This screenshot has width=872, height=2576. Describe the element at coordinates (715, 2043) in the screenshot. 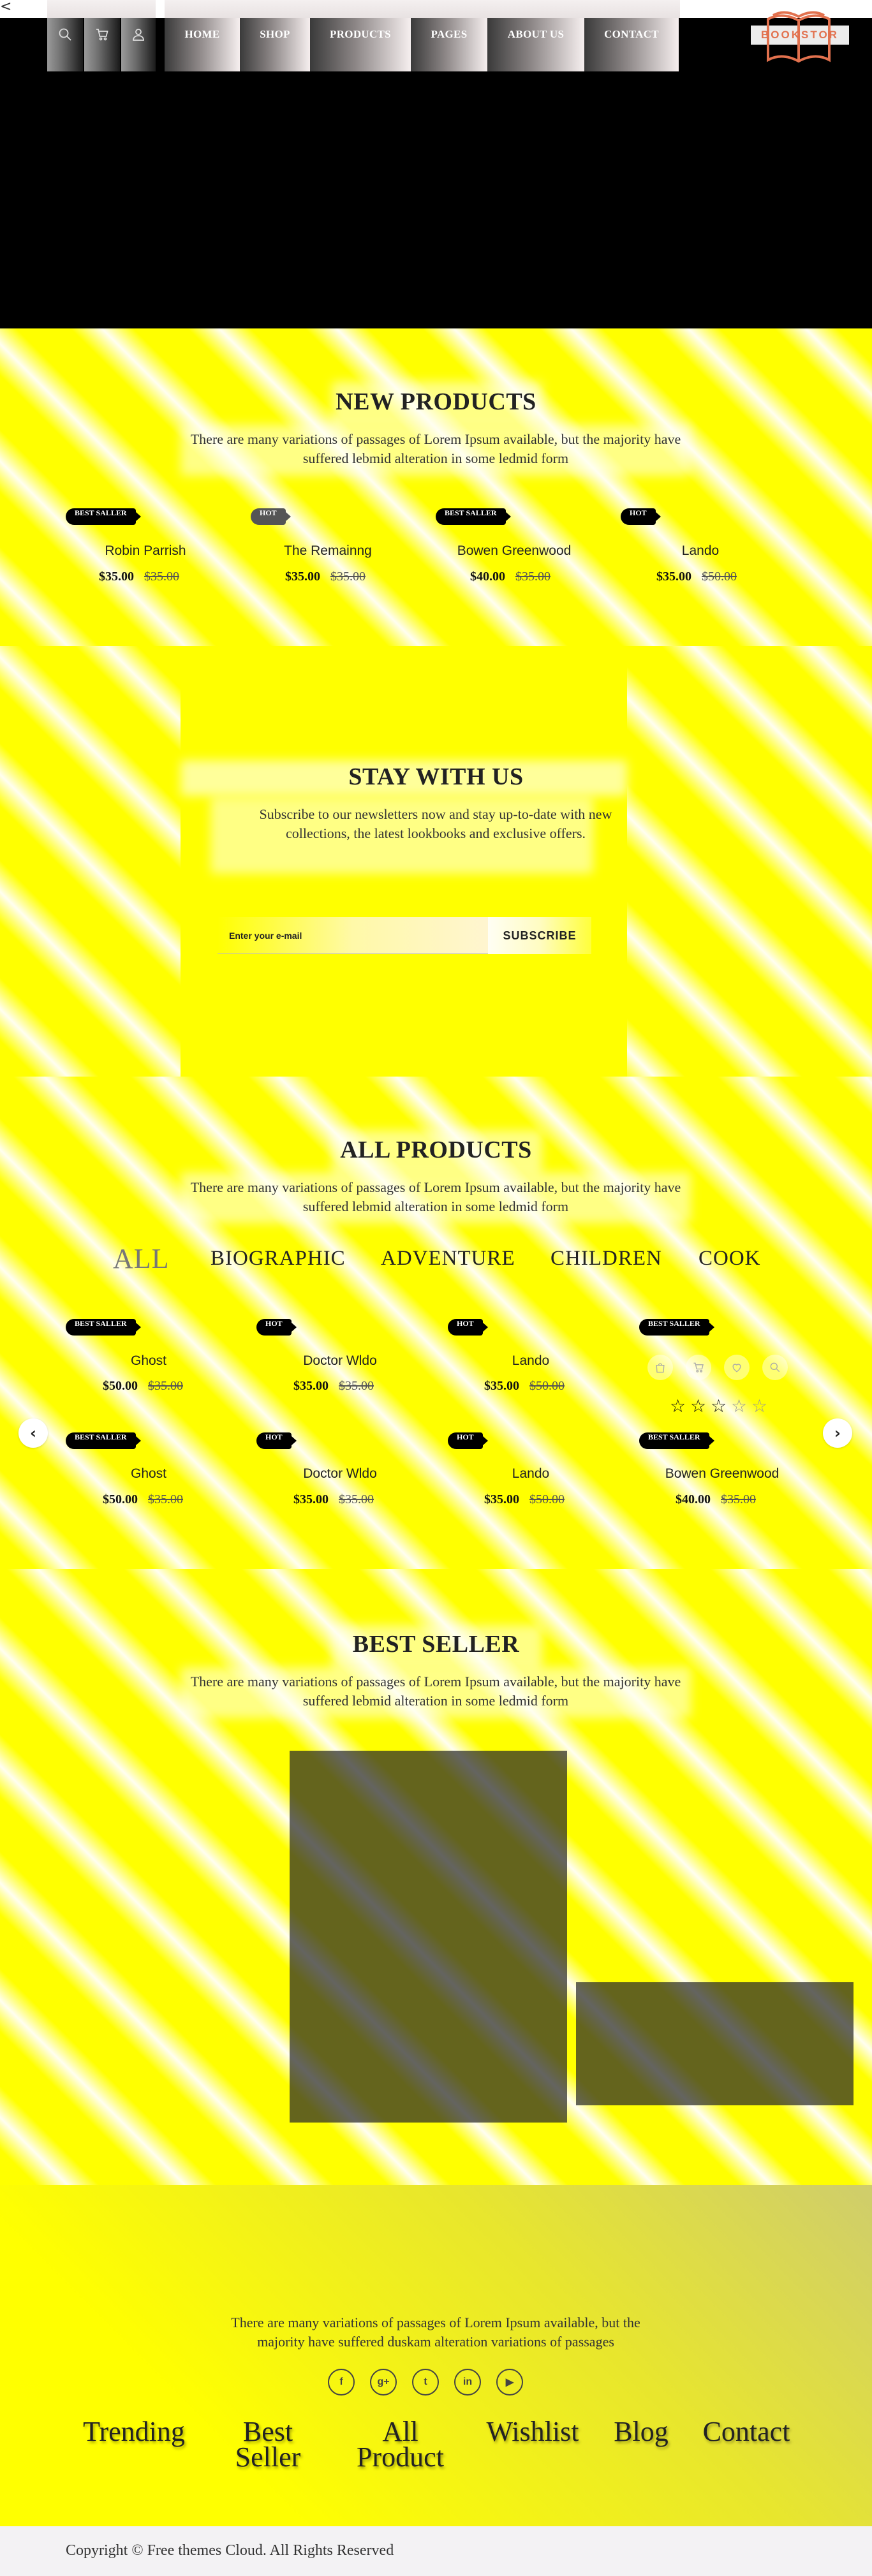

I see `best-seller-side-image` at that location.